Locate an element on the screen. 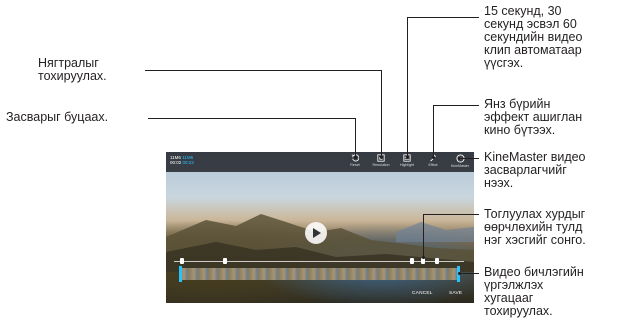  callout-undo: Засварыг буцаах. is located at coordinates (57, 117).